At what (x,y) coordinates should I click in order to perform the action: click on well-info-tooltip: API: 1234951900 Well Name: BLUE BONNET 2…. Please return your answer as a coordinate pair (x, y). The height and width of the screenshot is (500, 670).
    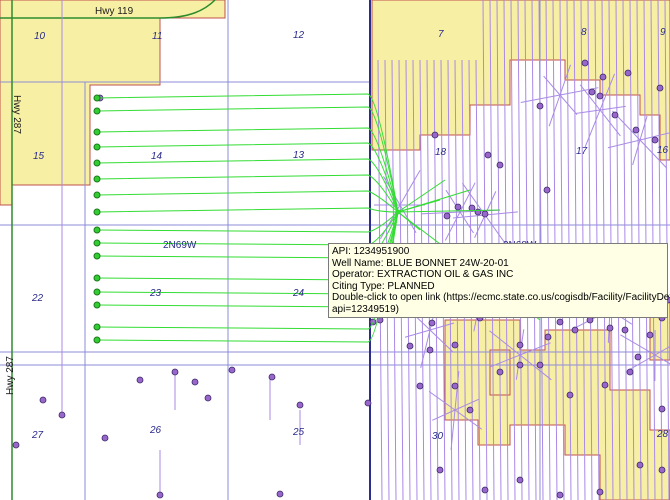
    Looking at the image, I should click on (499, 280).